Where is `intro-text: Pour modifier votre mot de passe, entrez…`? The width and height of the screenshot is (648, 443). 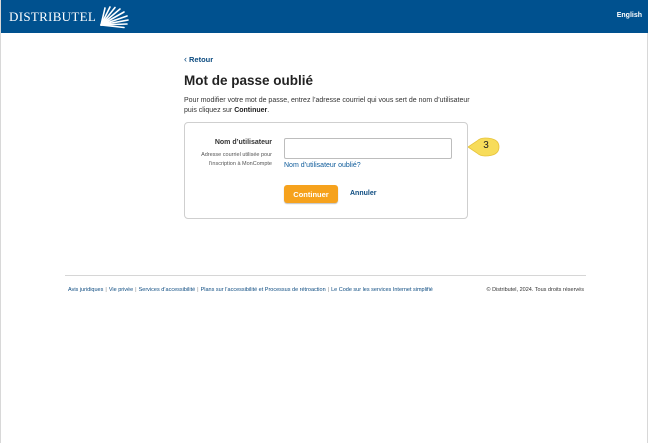 intro-text: Pour modifier votre mot de passe, entrez… is located at coordinates (329, 106).